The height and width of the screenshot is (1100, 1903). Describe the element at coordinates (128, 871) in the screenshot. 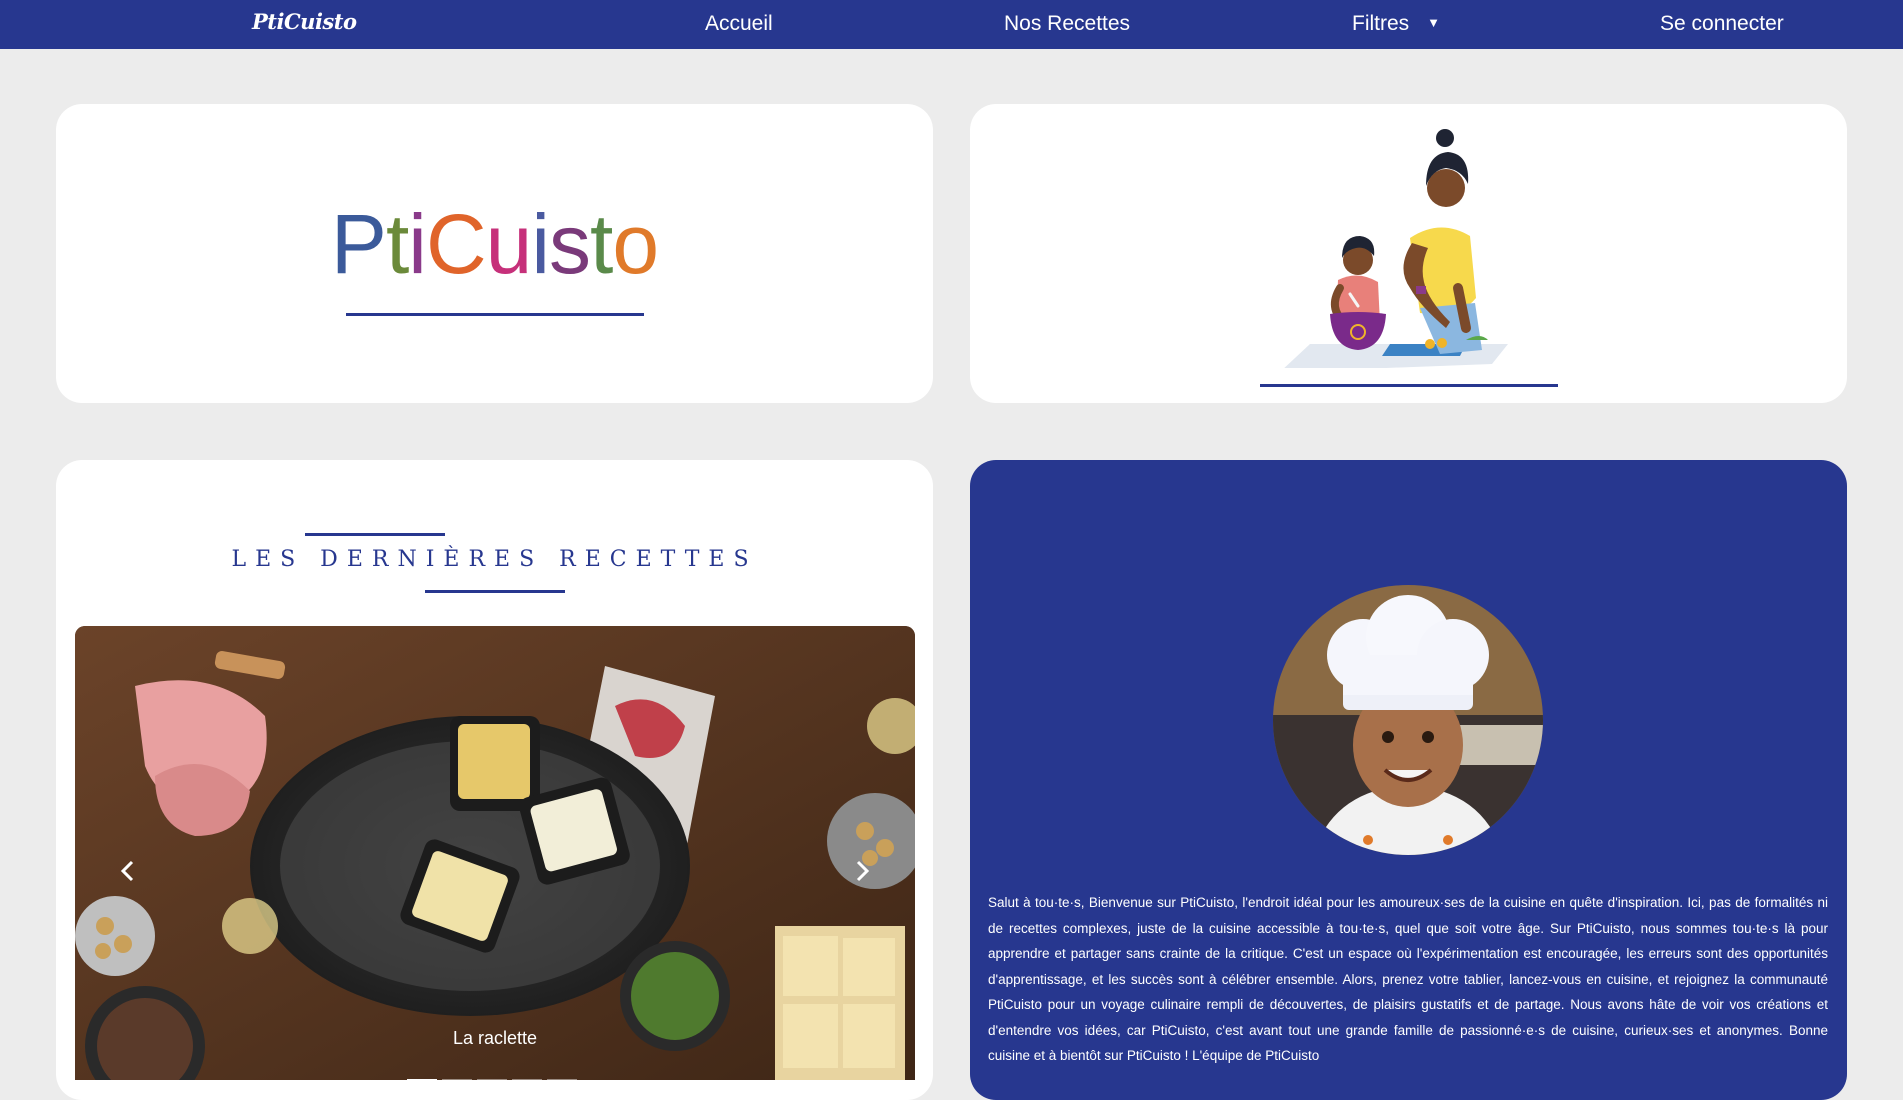

I see `chevron-left-icon` at that location.